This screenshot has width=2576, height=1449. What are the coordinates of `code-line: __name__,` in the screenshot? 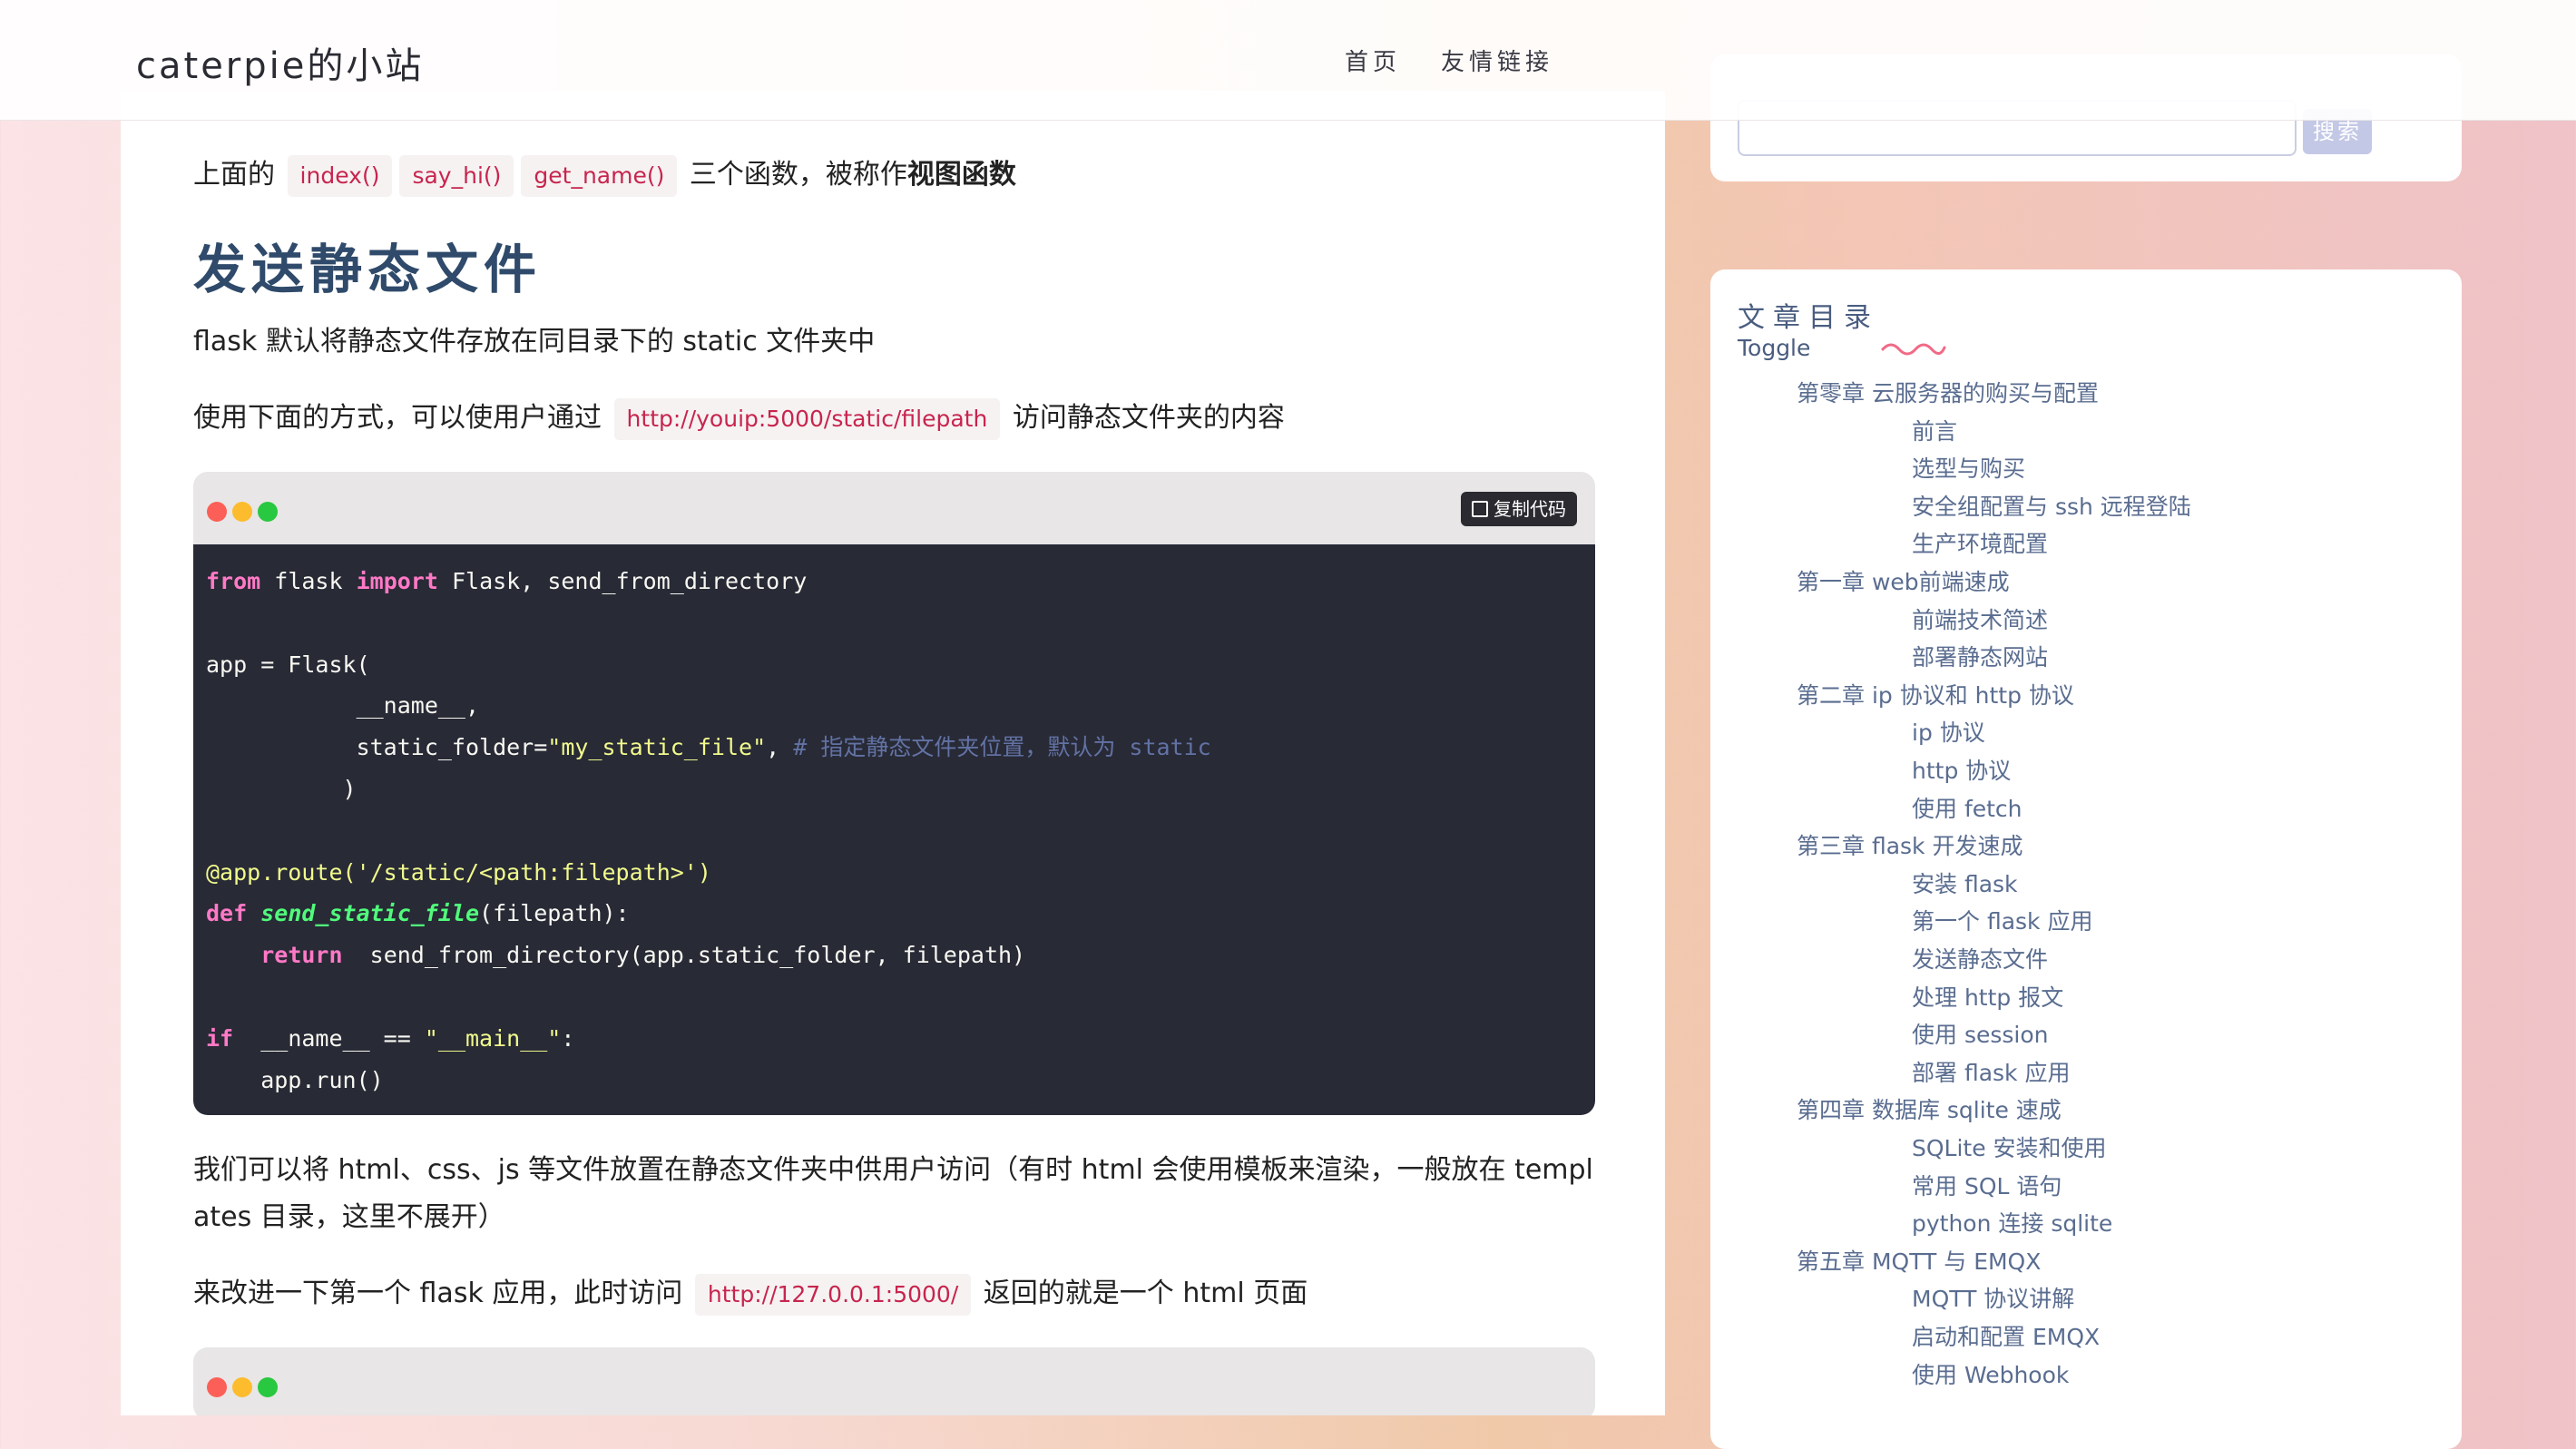 It's located at (894, 706).